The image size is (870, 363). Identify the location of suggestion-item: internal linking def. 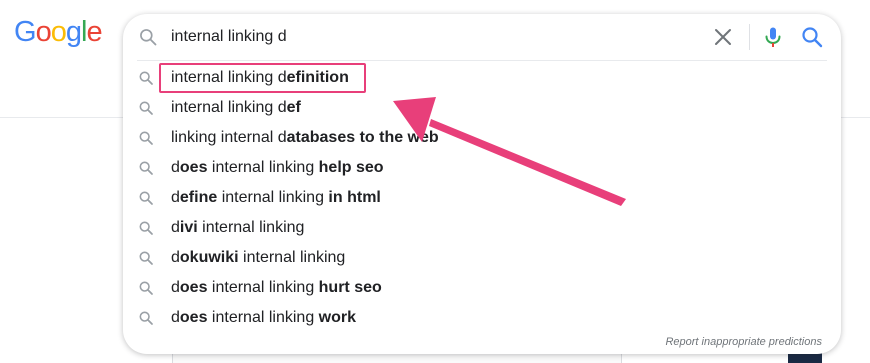
(482, 108).